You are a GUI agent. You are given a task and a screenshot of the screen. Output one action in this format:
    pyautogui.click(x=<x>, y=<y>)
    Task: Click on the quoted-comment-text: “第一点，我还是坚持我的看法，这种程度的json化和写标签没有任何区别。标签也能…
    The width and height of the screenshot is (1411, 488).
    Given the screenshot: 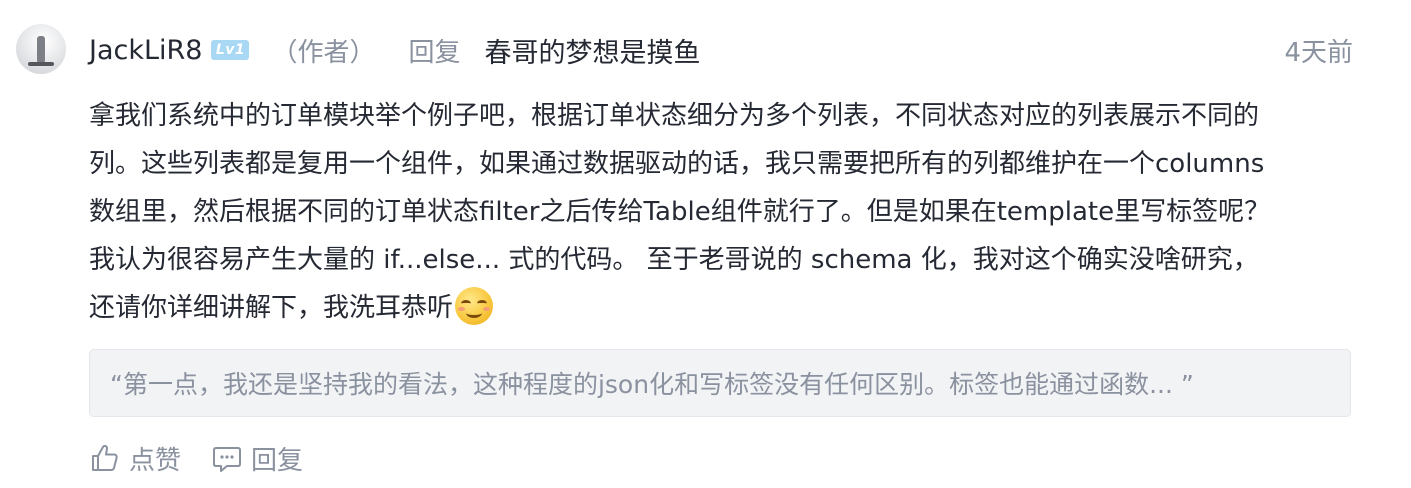 What is the action you would take?
    pyautogui.click(x=652, y=384)
    